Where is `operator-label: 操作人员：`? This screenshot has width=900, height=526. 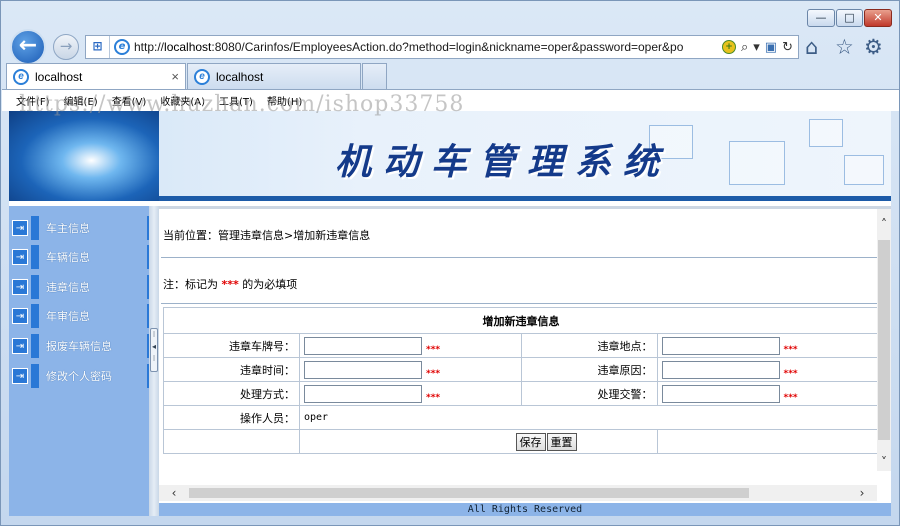
operator-label: 操作人员： is located at coordinates (231, 417).